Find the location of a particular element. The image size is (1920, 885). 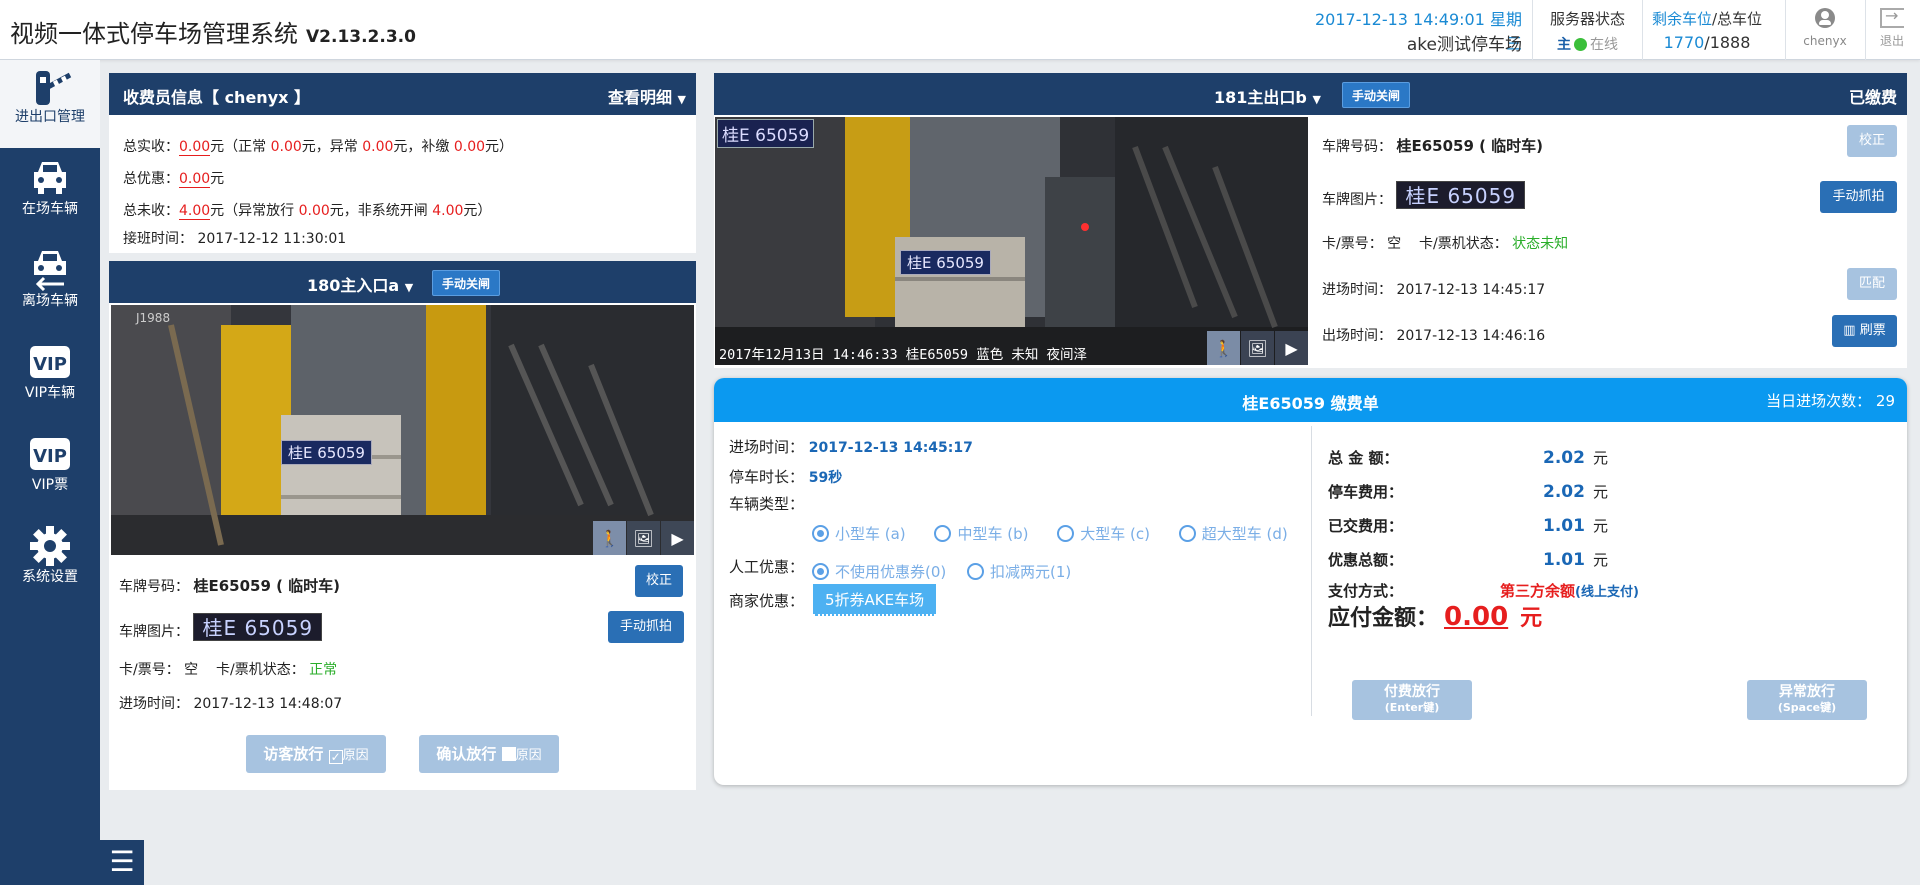

sidebar-item-label: 离场车辆 is located at coordinates (50, 301).